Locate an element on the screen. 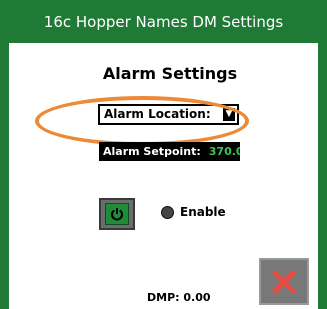 Image resolution: width=327 pixels, height=309 pixels. alarm-setpoint-field: Alarm Setpoint: 370.0° is located at coordinates (169, 151).